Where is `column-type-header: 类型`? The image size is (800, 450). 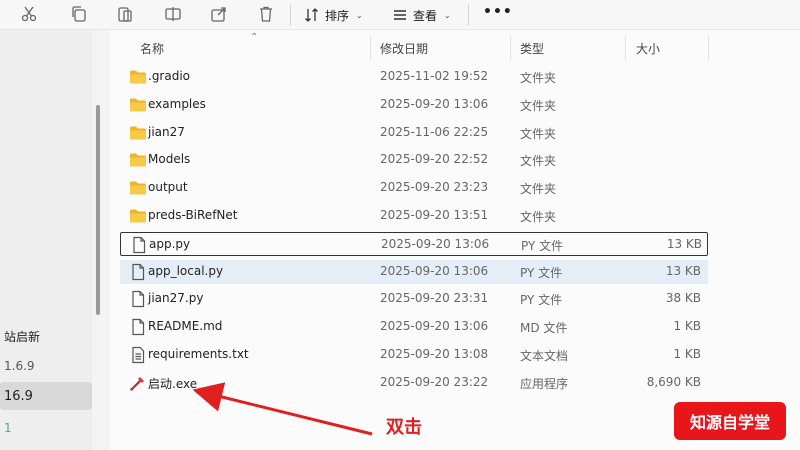 column-type-header: 类型 is located at coordinates (532, 48).